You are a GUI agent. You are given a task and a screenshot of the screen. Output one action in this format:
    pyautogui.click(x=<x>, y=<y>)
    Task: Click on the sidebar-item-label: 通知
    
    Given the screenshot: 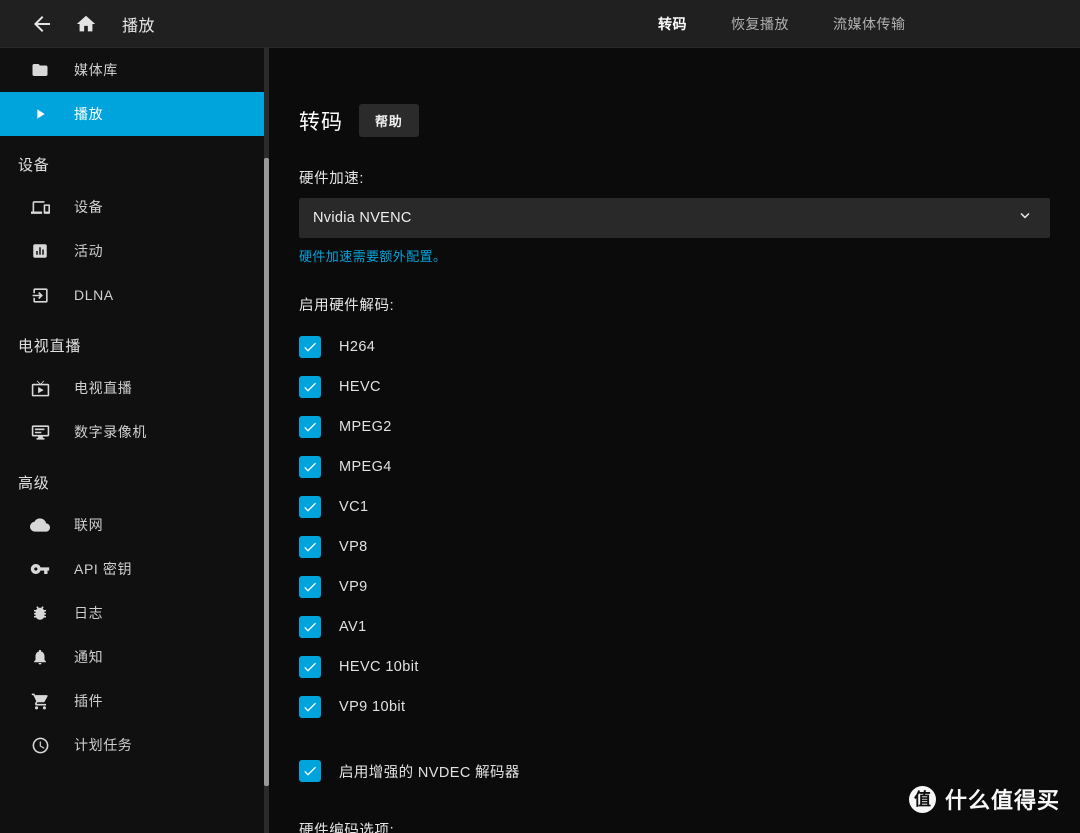 What is the action you would take?
    pyautogui.click(x=89, y=657)
    